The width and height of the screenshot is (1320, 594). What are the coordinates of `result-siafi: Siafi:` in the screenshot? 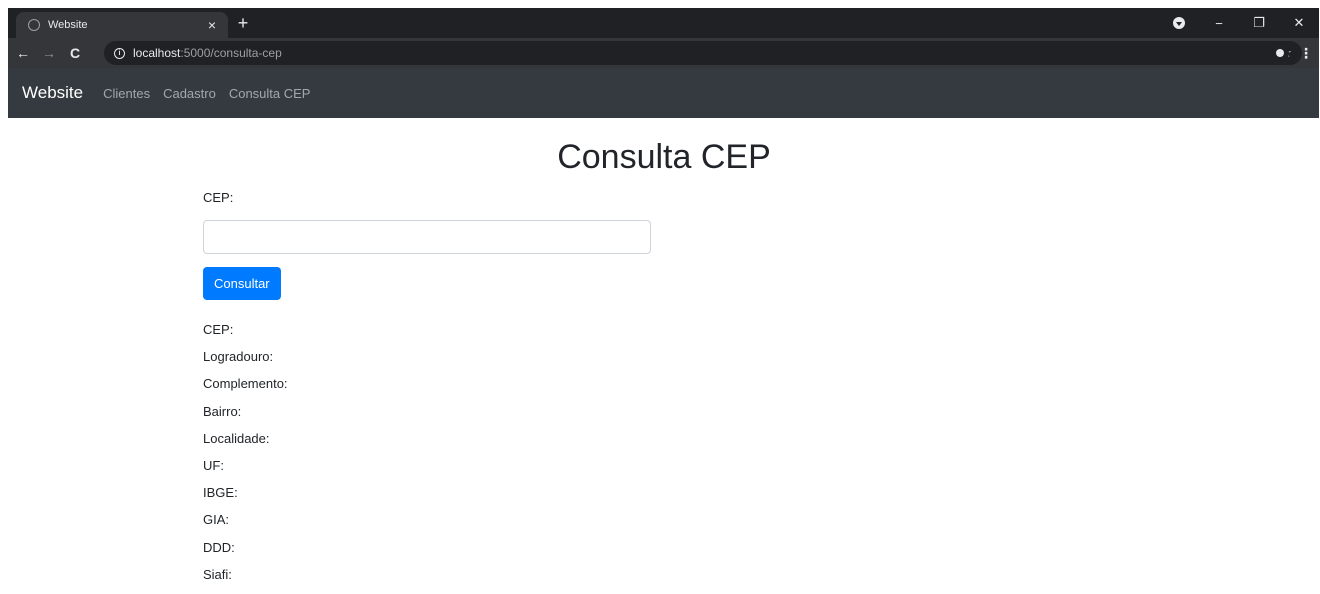 It's located at (217, 574).